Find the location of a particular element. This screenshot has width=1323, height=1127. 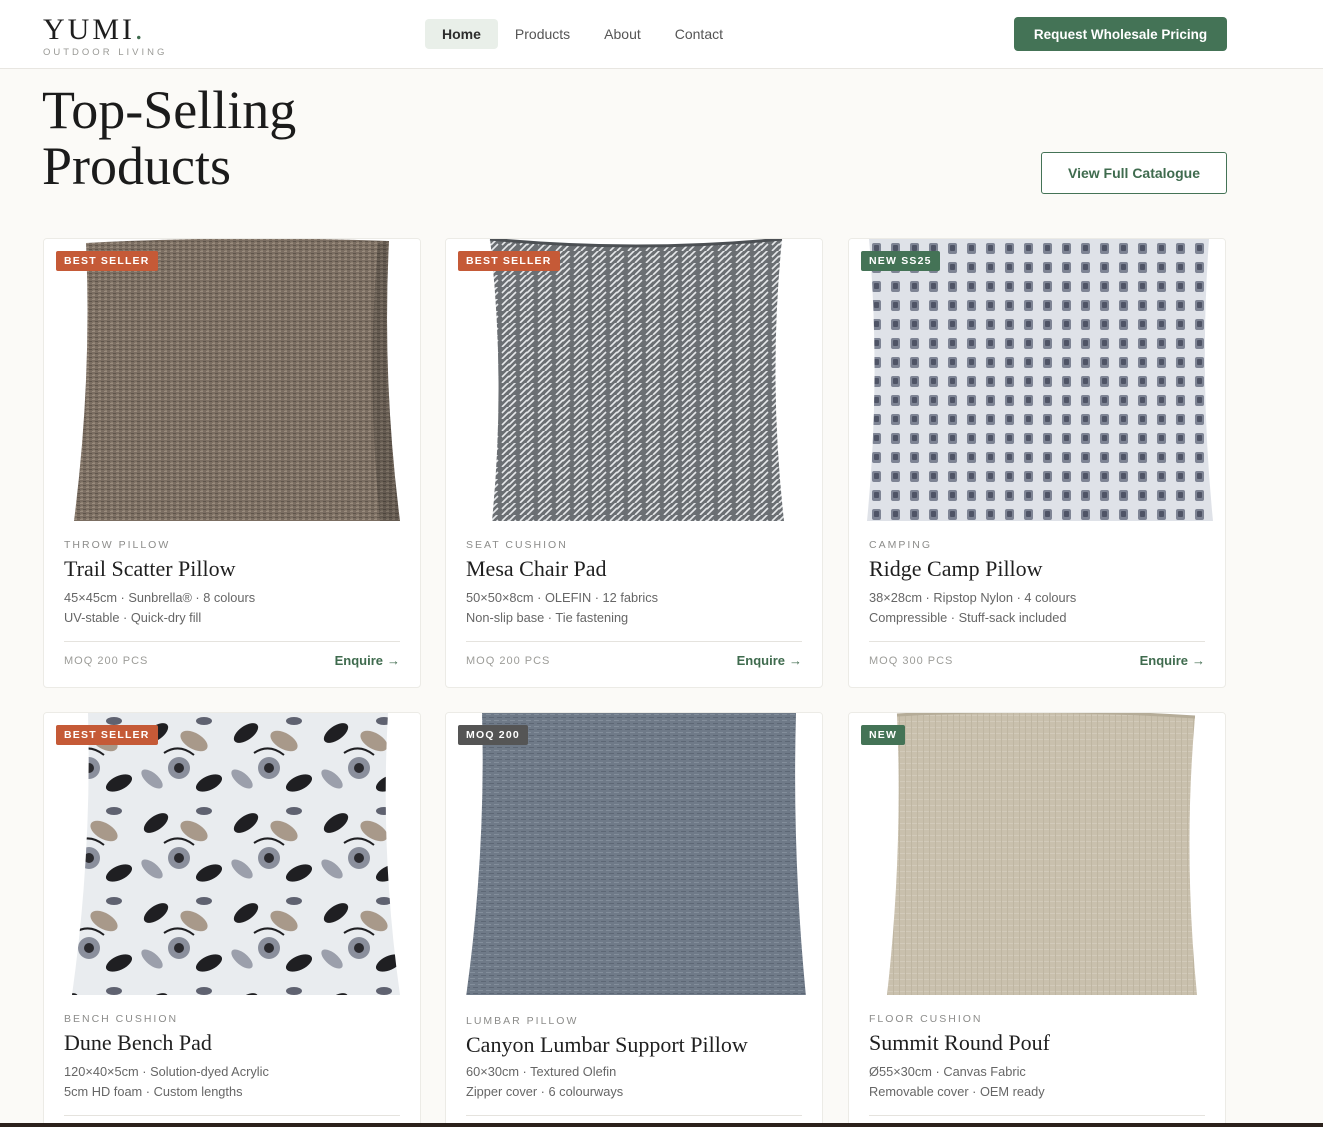

product-image: NEW is located at coordinates (1037, 854).